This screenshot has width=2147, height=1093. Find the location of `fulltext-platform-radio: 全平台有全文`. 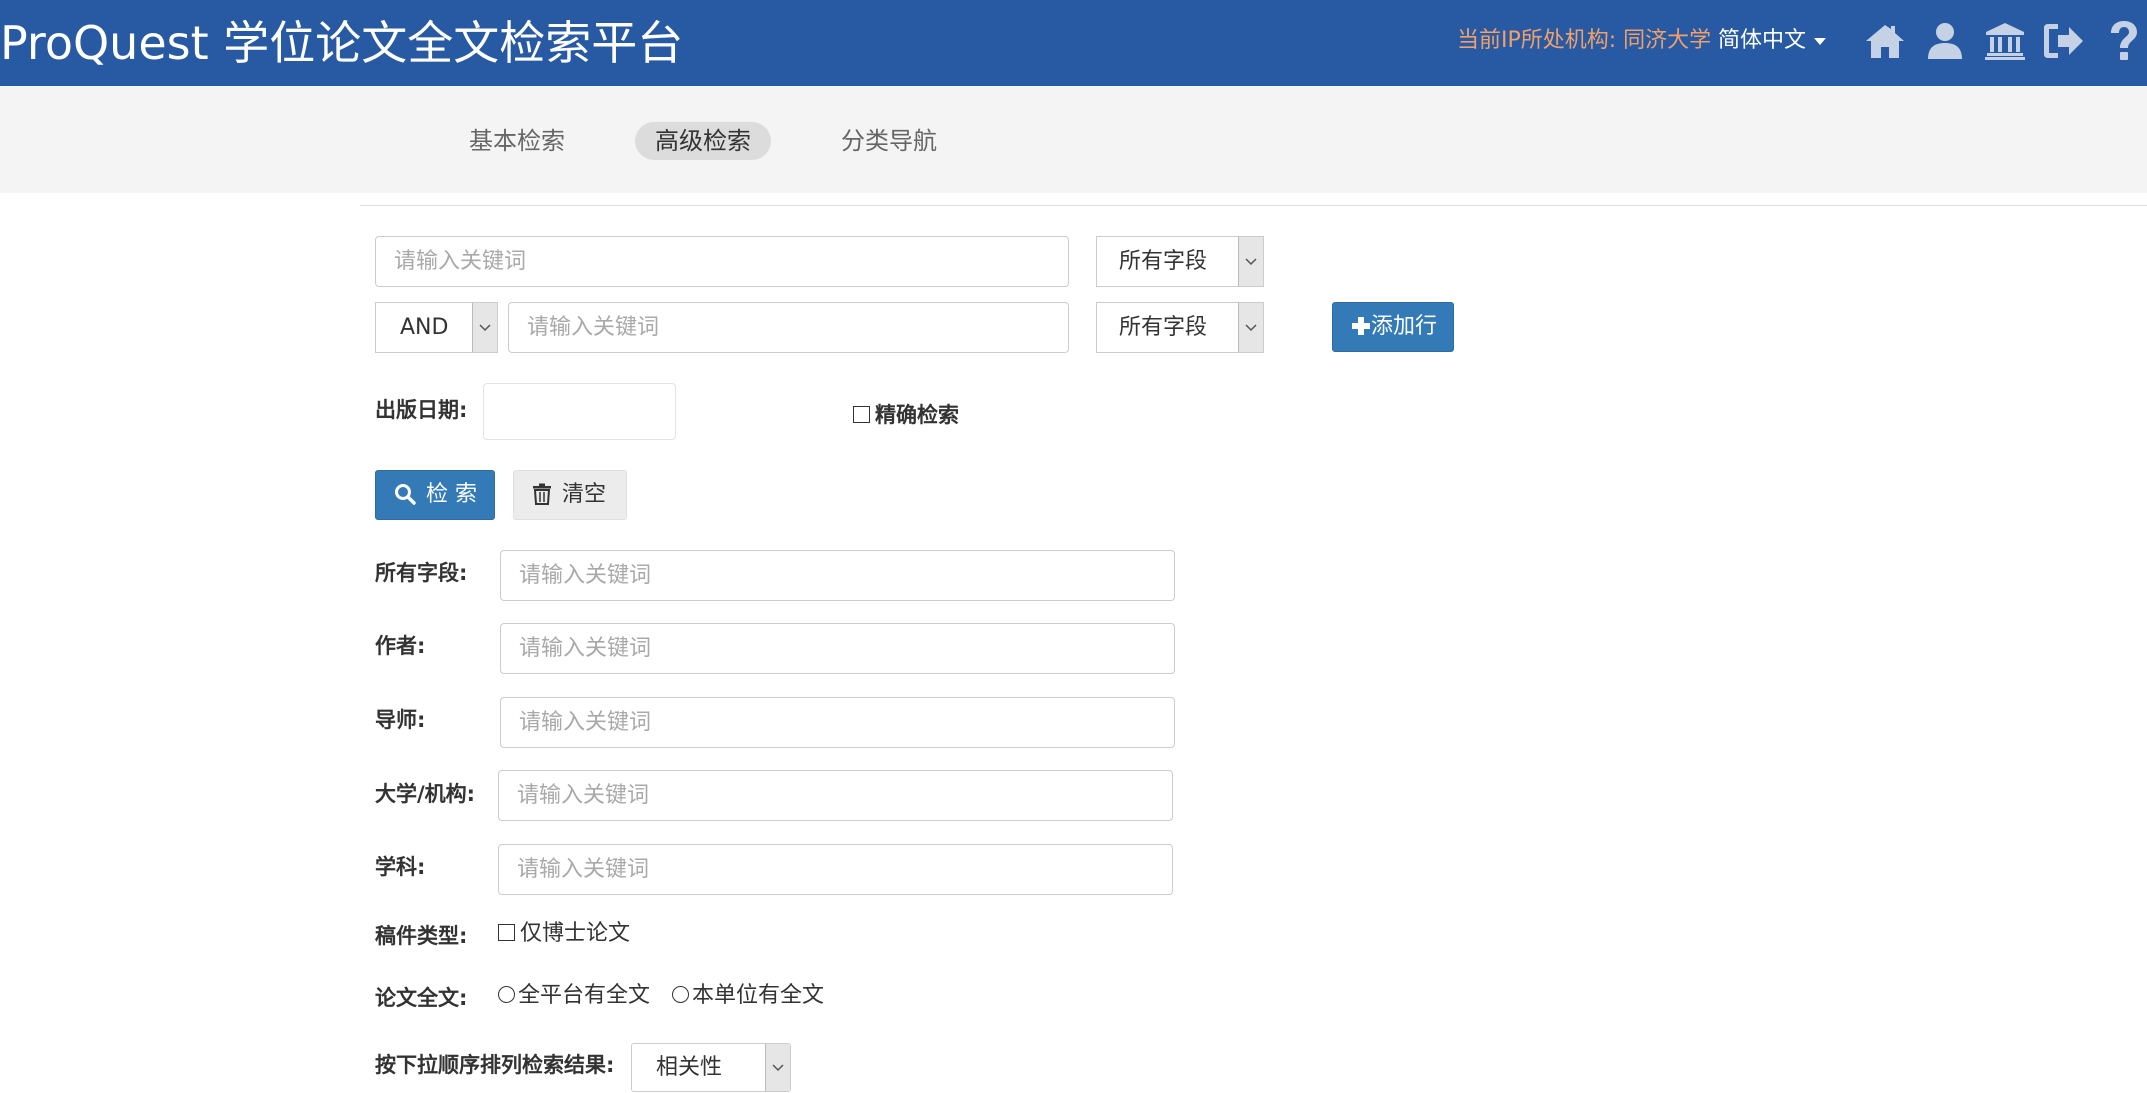

fulltext-platform-radio: 全平台有全文 is located at coordinates (574, 996).